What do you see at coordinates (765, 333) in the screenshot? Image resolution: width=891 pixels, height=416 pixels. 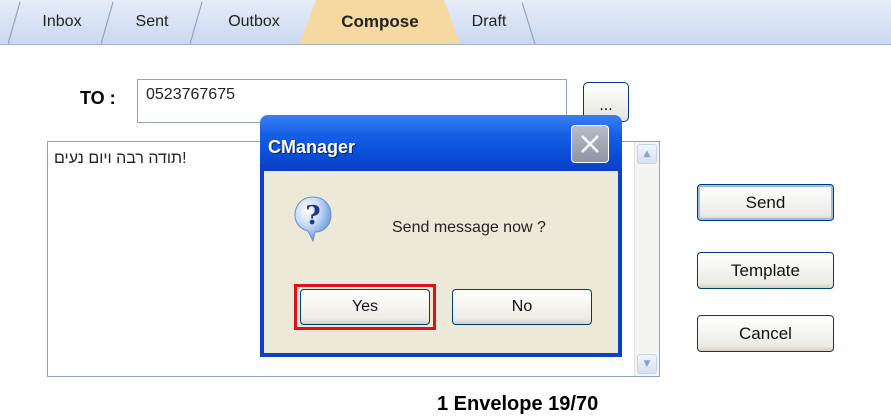 I see `cancel-button: Cancel` at bounding box center [765, 333].